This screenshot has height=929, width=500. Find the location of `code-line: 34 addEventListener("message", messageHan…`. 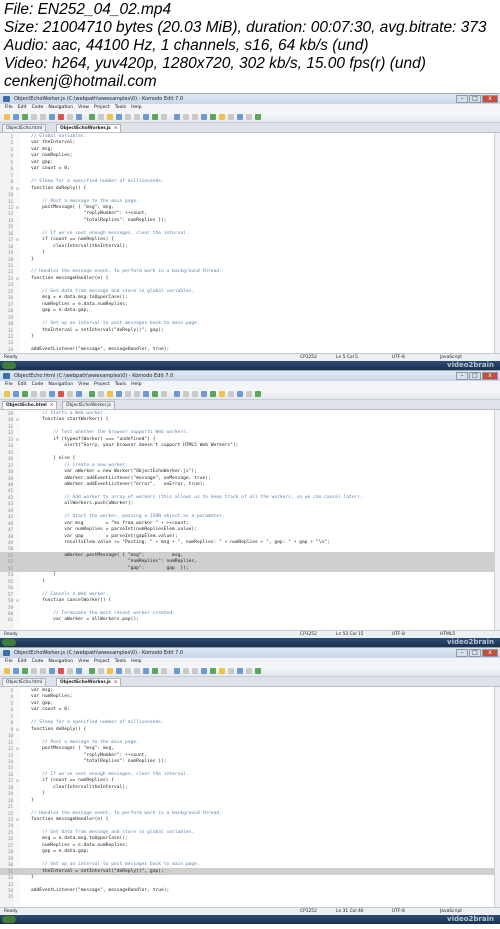

code-line: 34 addEventListener("message", messageHan… is located at coordinates (247, 349).